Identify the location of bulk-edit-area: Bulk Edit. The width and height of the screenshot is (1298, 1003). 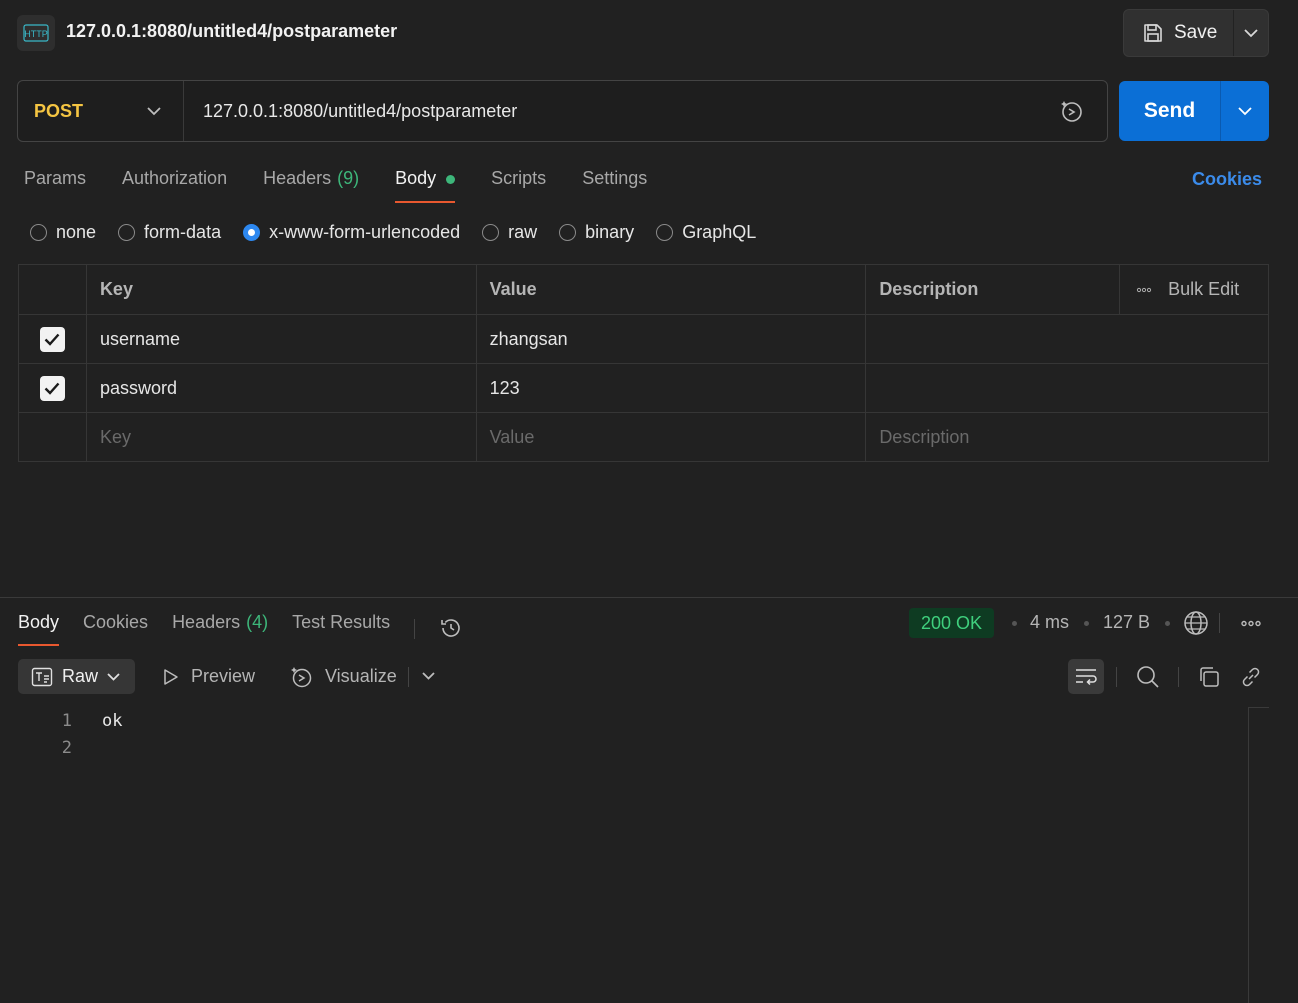
(1193, 289).